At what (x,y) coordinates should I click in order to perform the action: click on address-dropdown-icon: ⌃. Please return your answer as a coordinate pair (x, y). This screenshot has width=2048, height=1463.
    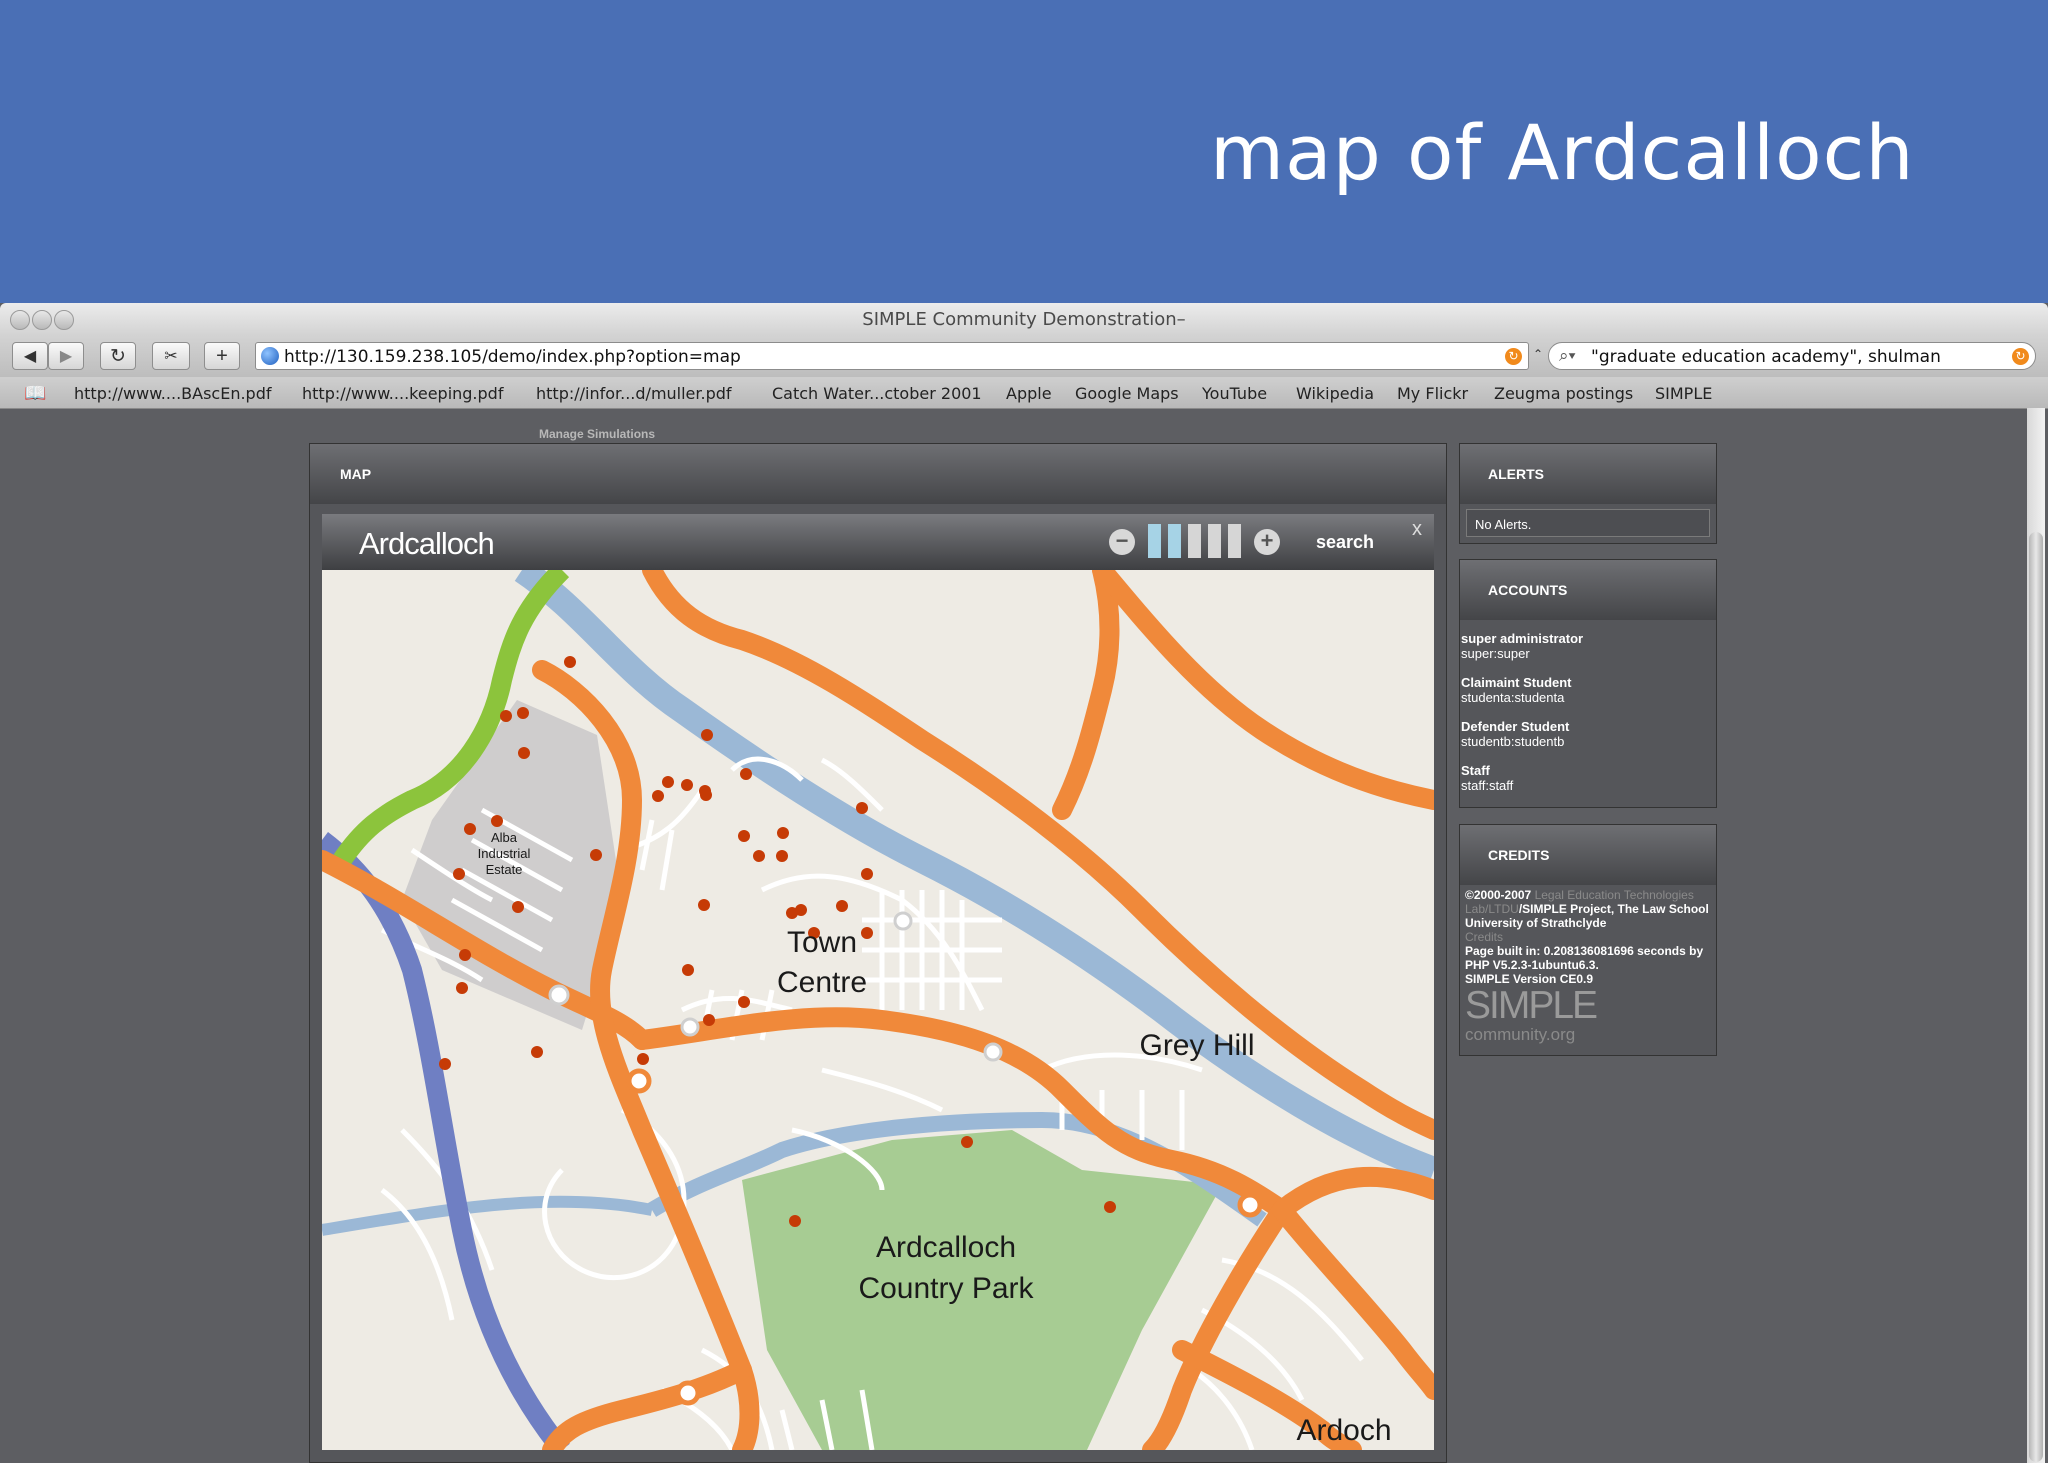
    Looking at the image, I should click on (1538, 354).